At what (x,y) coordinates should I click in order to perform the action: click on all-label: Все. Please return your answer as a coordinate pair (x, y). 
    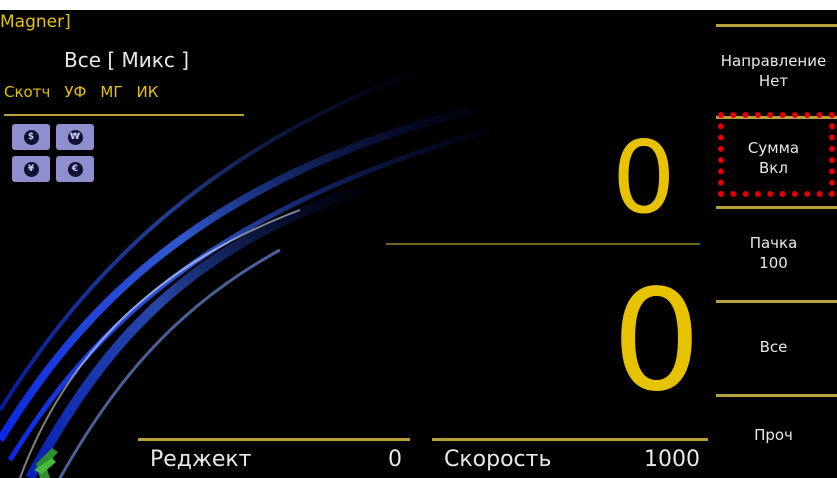
    Looking at the image, I should click on (773, 347).